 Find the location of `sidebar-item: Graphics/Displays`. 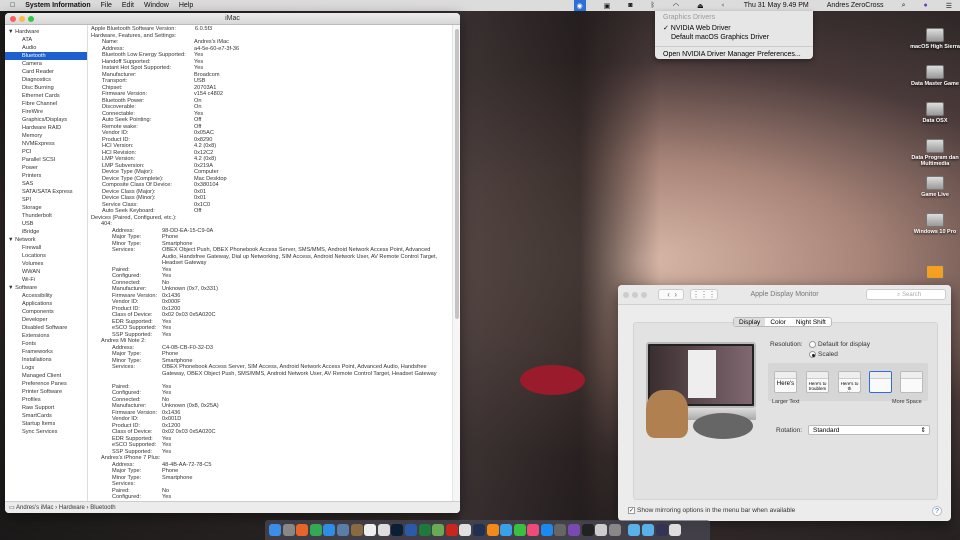

sidebar-item: Graphics/Displays is located at coordinates (46, 120).